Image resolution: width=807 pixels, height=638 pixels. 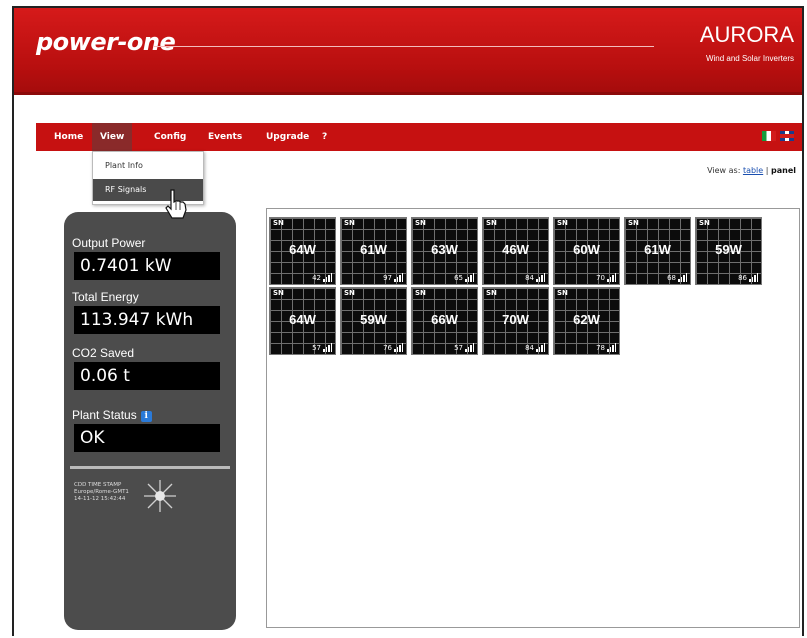 What do you see at coordinates (778, 136) in the screenshot?
I see `language-switcher` at bounding box center [778, 136].